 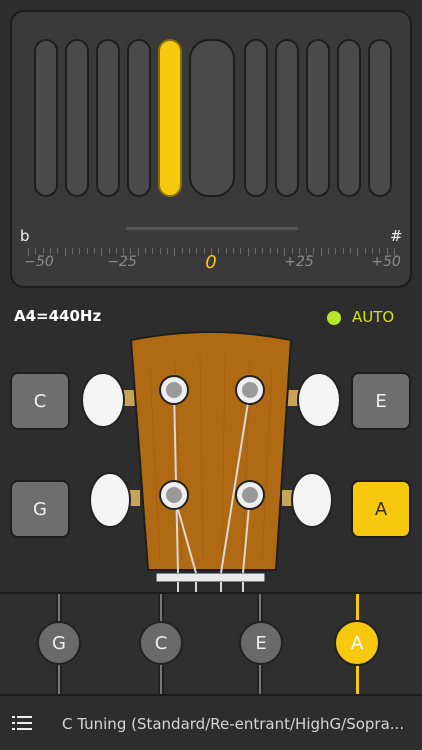 I want to click on note-g-button: G, so click(x=59, y=643).